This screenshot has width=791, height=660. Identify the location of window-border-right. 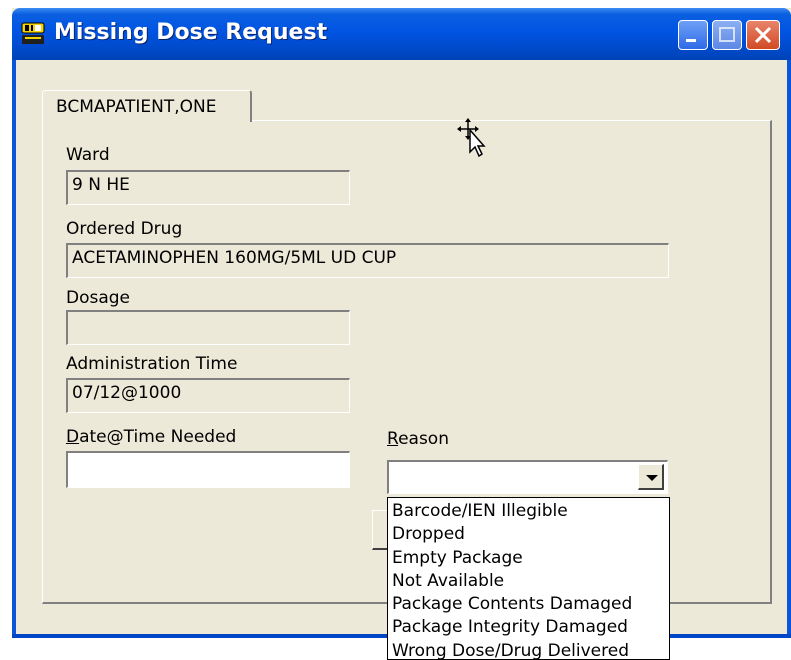
(789, 349).